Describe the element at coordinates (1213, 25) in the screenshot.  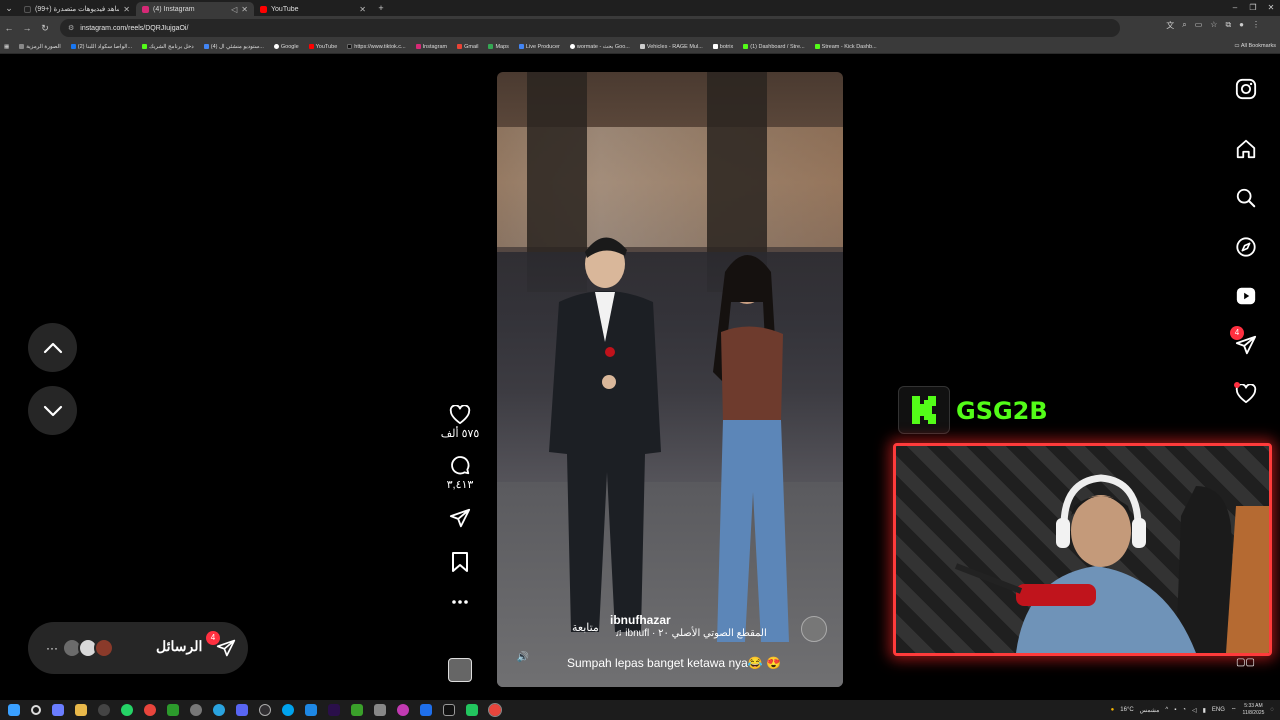
I see `bookmark-star-icon: ☆` at that location.